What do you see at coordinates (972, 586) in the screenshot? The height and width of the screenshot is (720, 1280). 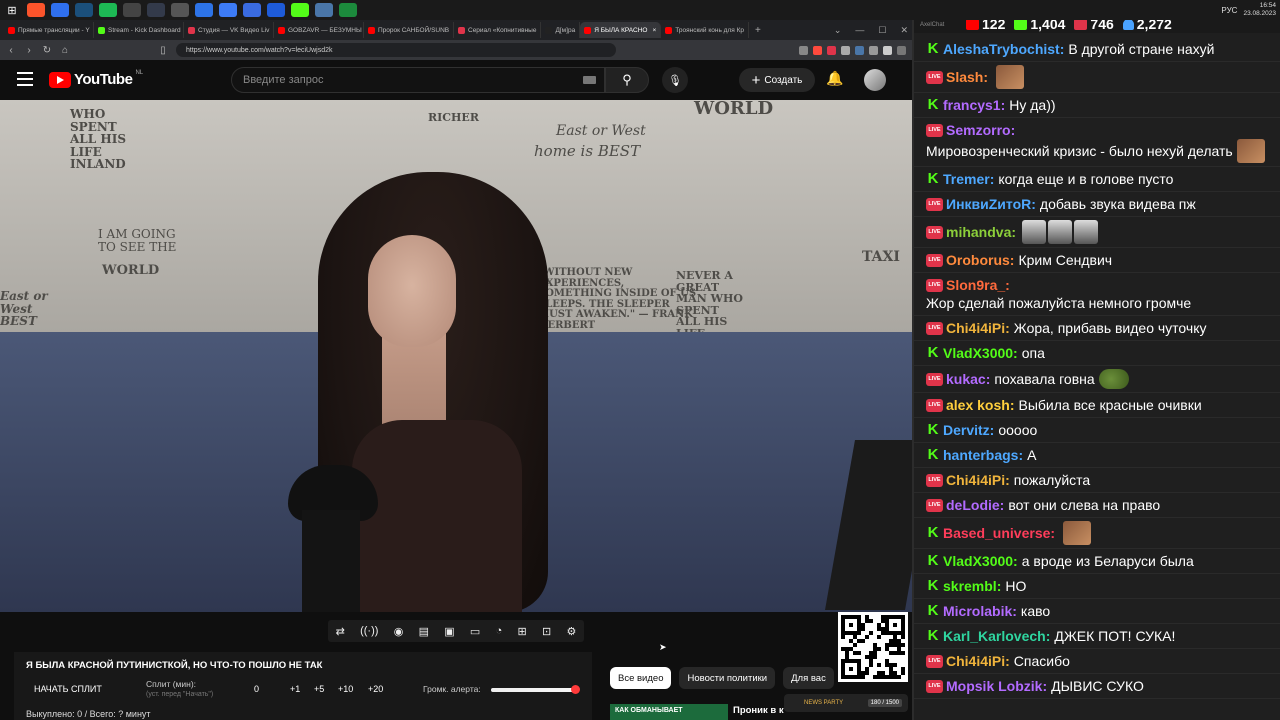 I see `chat-nick: skrembl:` at bounding box center [972, 586].